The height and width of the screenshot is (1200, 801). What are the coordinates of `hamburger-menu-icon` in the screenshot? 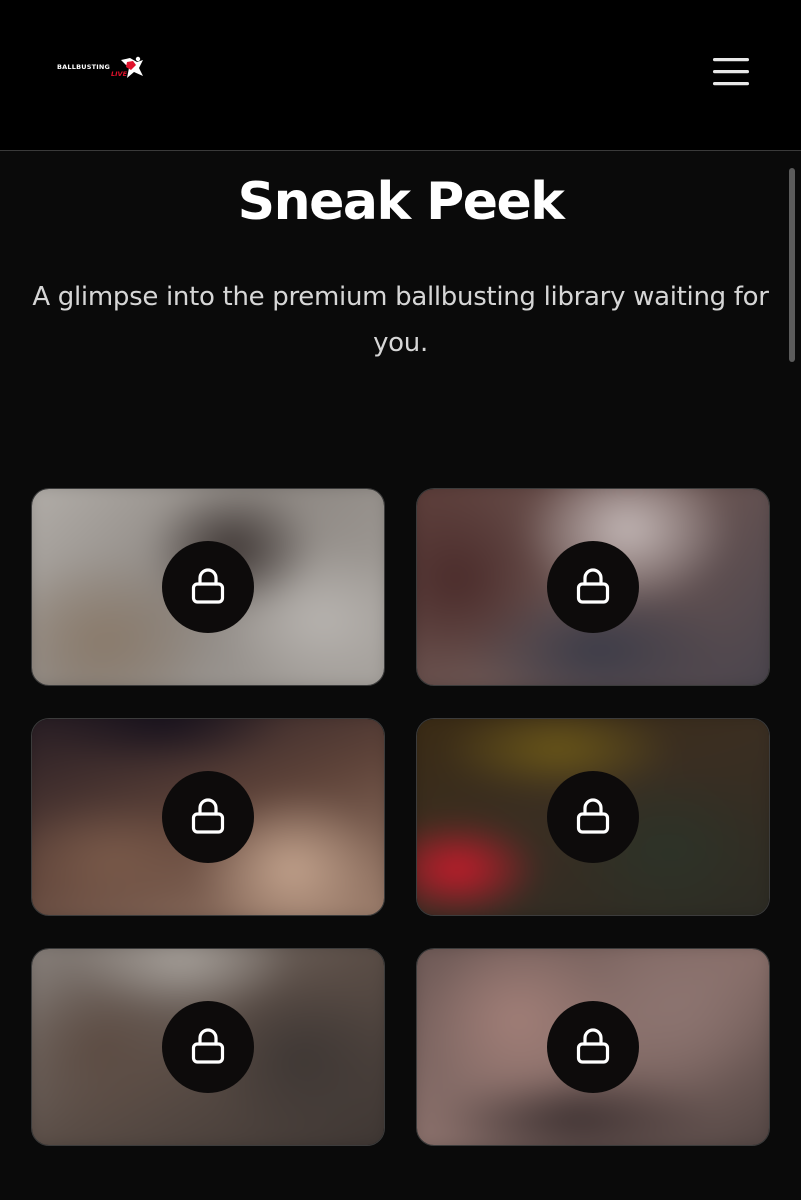 It's located at (731, 72).